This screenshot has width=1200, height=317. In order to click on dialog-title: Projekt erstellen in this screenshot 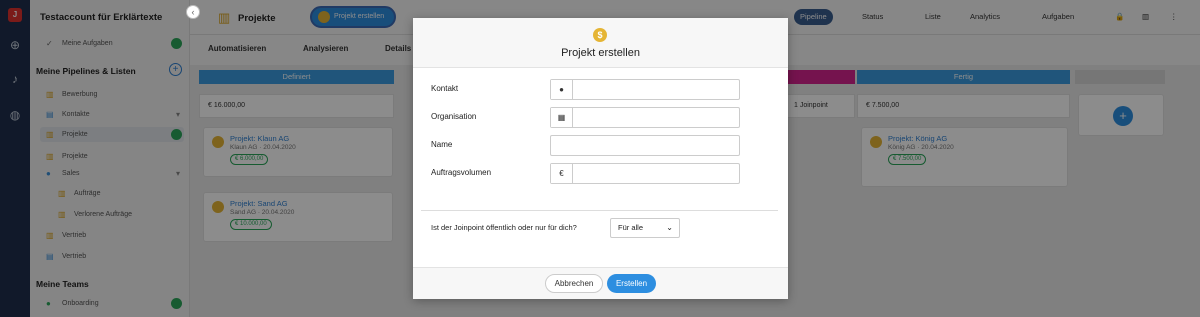, I will do `click(600, 53)`.